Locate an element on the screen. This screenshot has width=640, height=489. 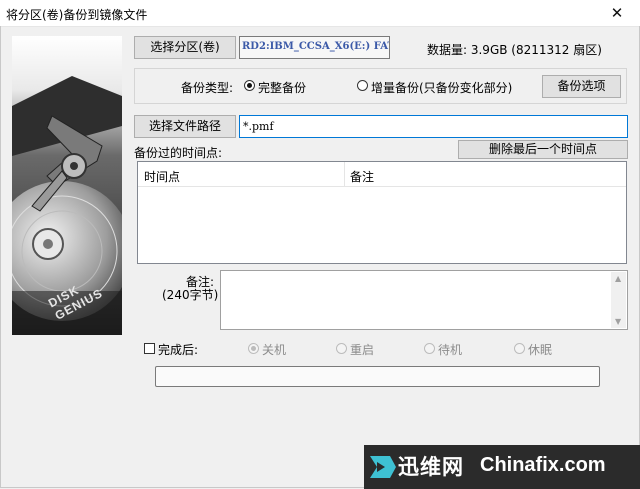
shutdown-radio is located at coordinates (253, 348).